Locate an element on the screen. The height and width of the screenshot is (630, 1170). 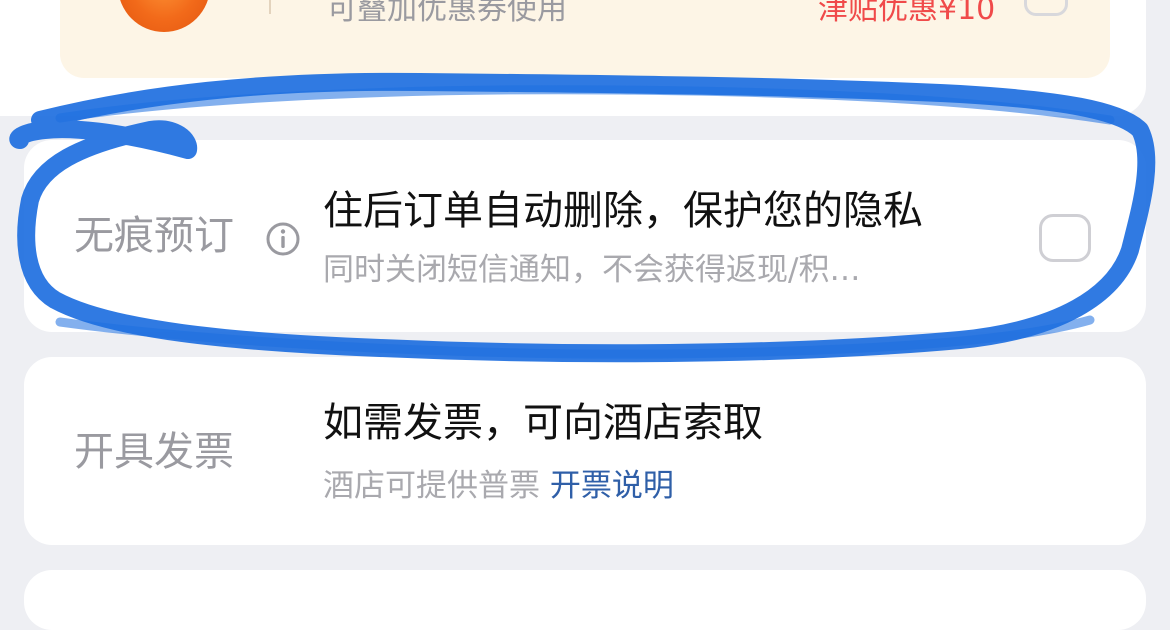
no-trace-checkbox is located at coordinates (1065, 238).